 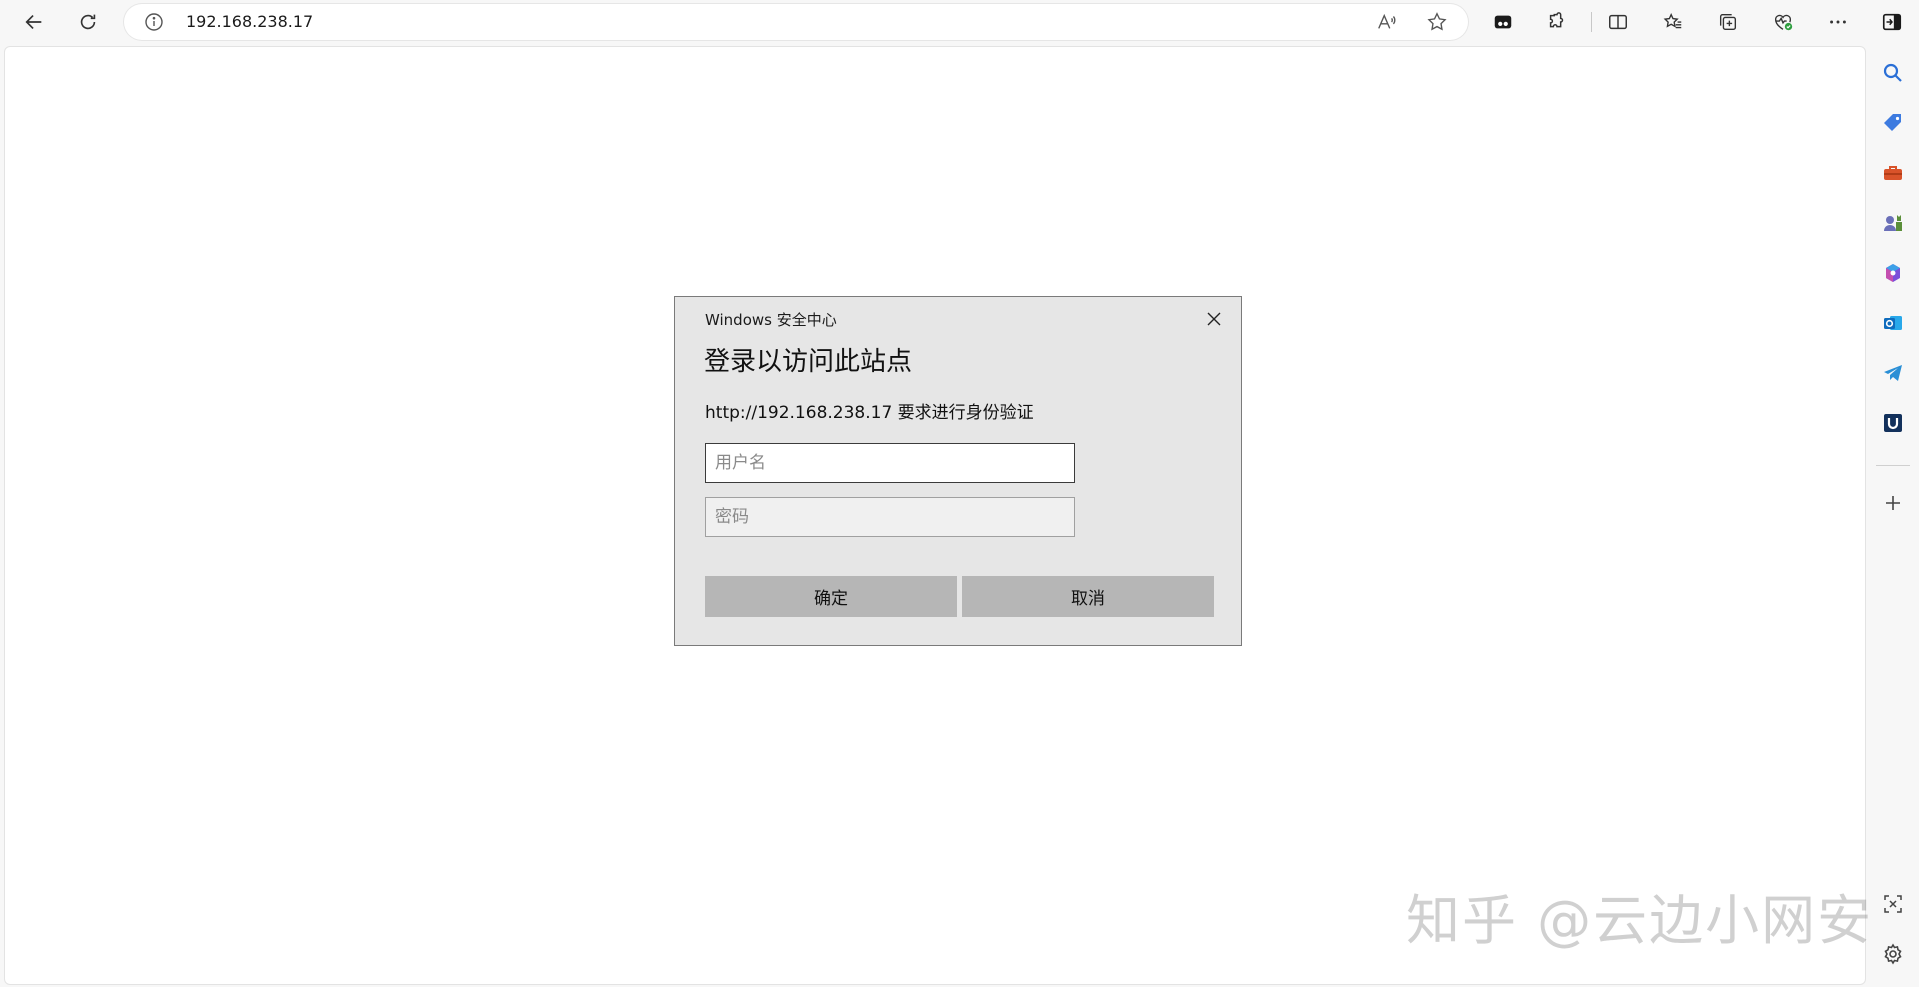 I want to click on sidebar-toggle-button, so click(x=1892, y=22).